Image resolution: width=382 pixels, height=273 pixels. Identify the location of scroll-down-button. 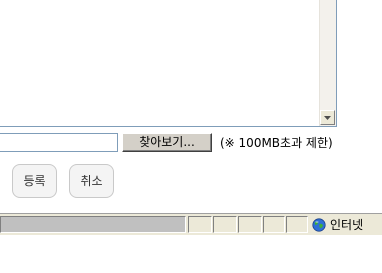
(327, 117).